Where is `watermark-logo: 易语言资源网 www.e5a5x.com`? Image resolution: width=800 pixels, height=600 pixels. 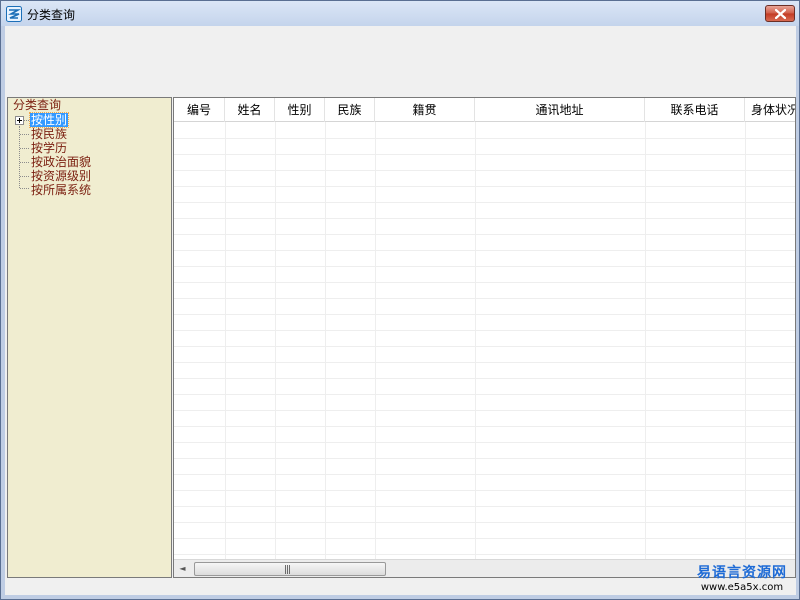 watermark-logo: 易语言资源网 www.e5a5x.com is located at coordinates (742, 581).